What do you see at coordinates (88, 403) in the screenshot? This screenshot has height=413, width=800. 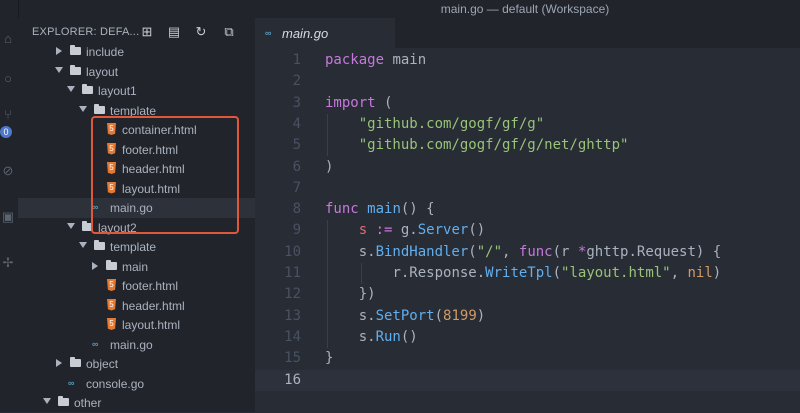 I see `tree-item-label: other` at bounding box center [88, 403].